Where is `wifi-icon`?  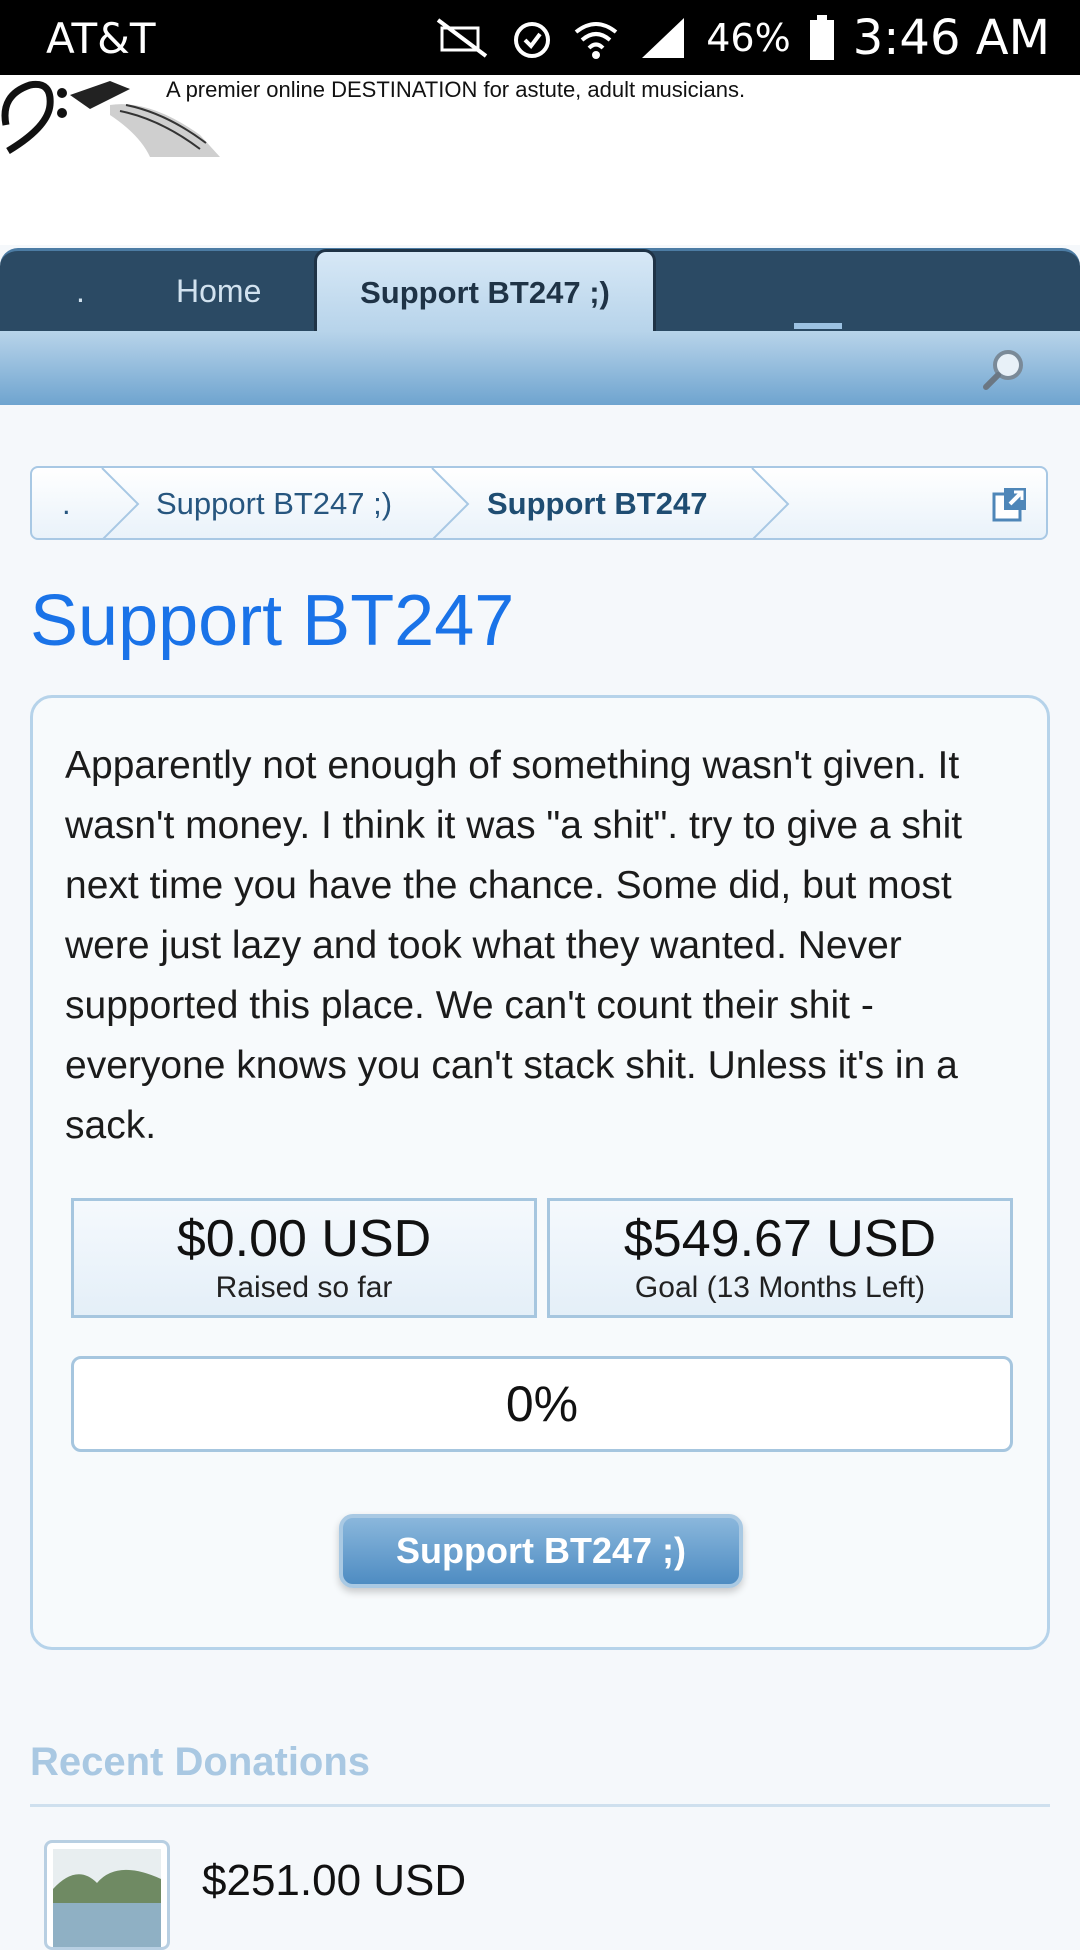 wifi-icon is located at coordinates (596, 40).